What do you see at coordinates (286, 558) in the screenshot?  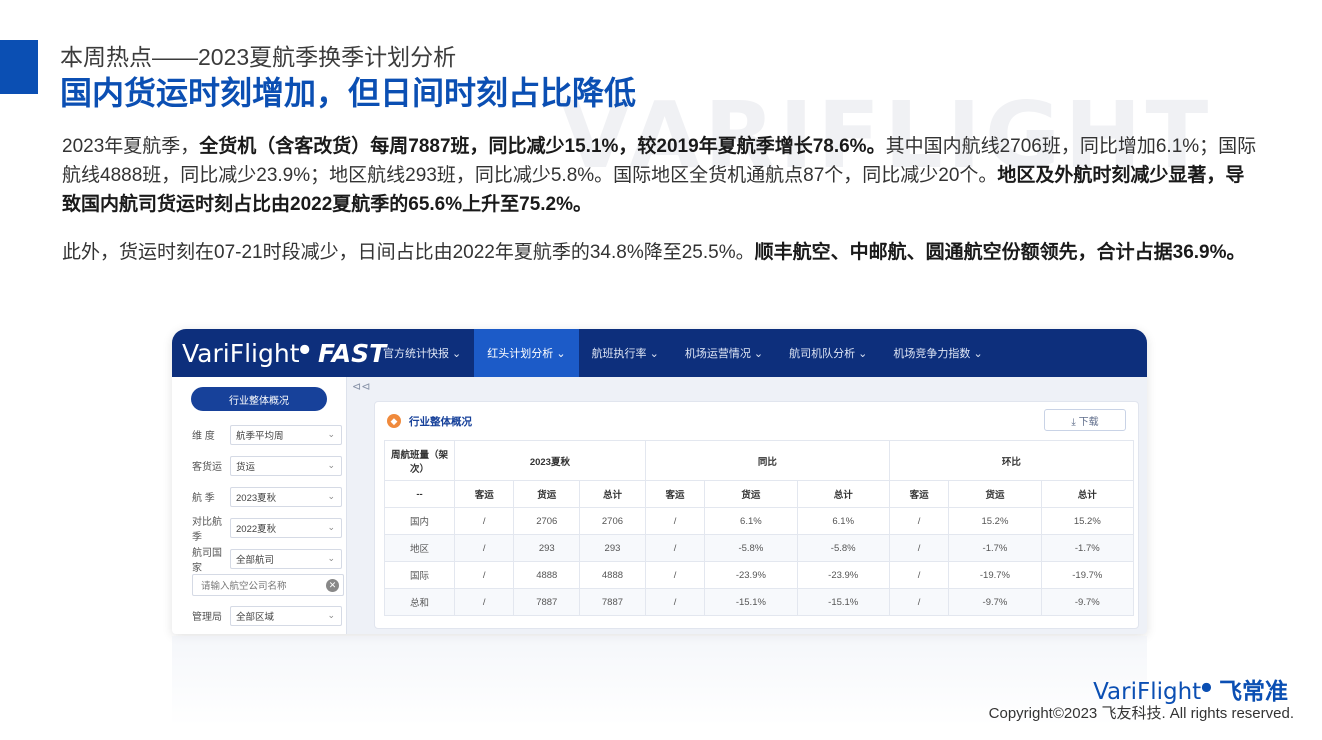 I see `airline-country-select: 全部航司 ⌄` at bounding box center [286, 558].